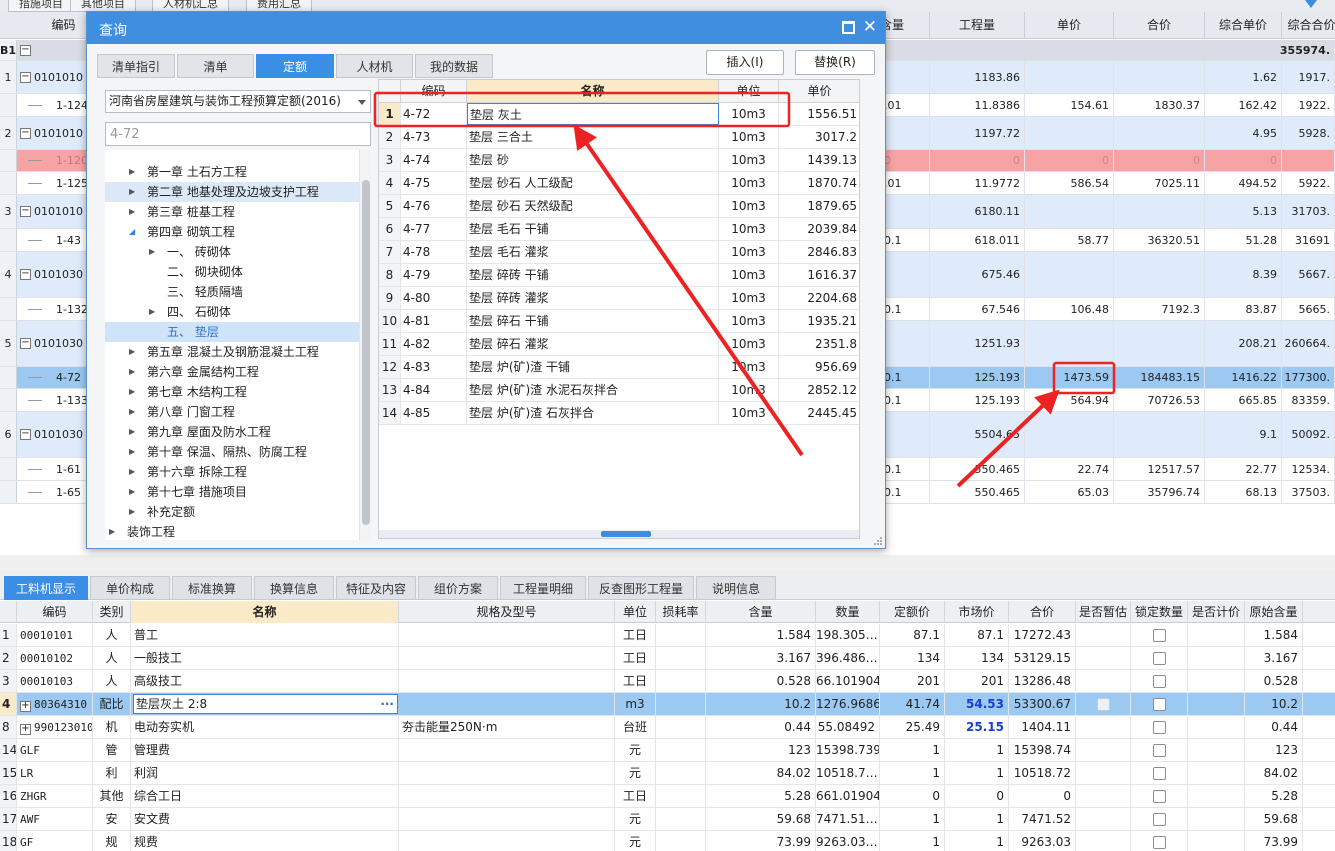 This screenshot has height=851, width=1335. Describe the element at coordinates (458, 588) in the screenshot. I see `detail-tab: 组价方案` at that location.